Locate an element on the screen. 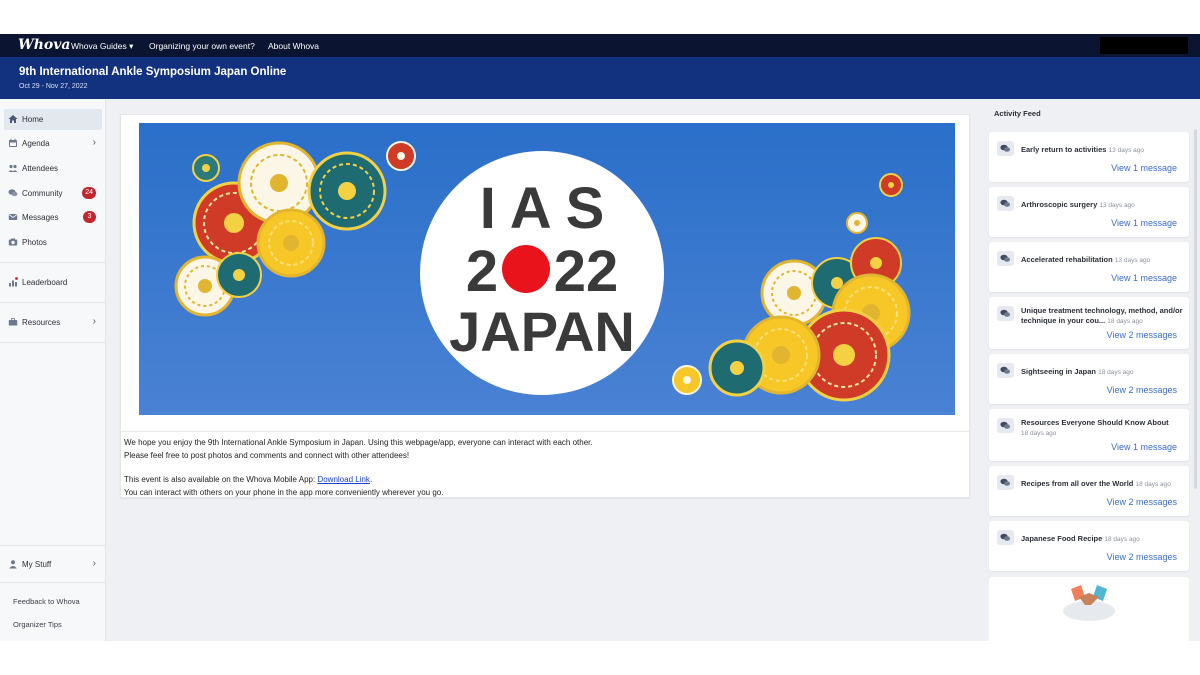  nav-organizing-event: Organizing your own event? is located at coordinates (202, 46).